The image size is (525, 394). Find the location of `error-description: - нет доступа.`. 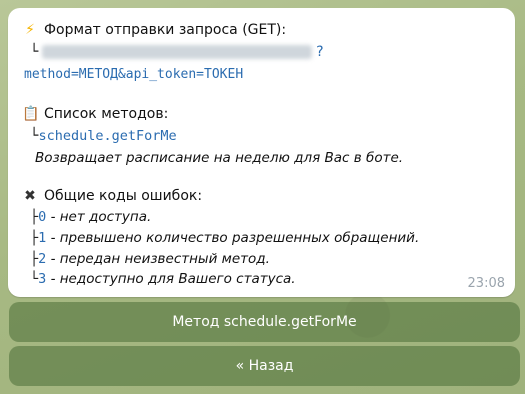

error-description: - нет доступа. is located at coordinates (99, 217).